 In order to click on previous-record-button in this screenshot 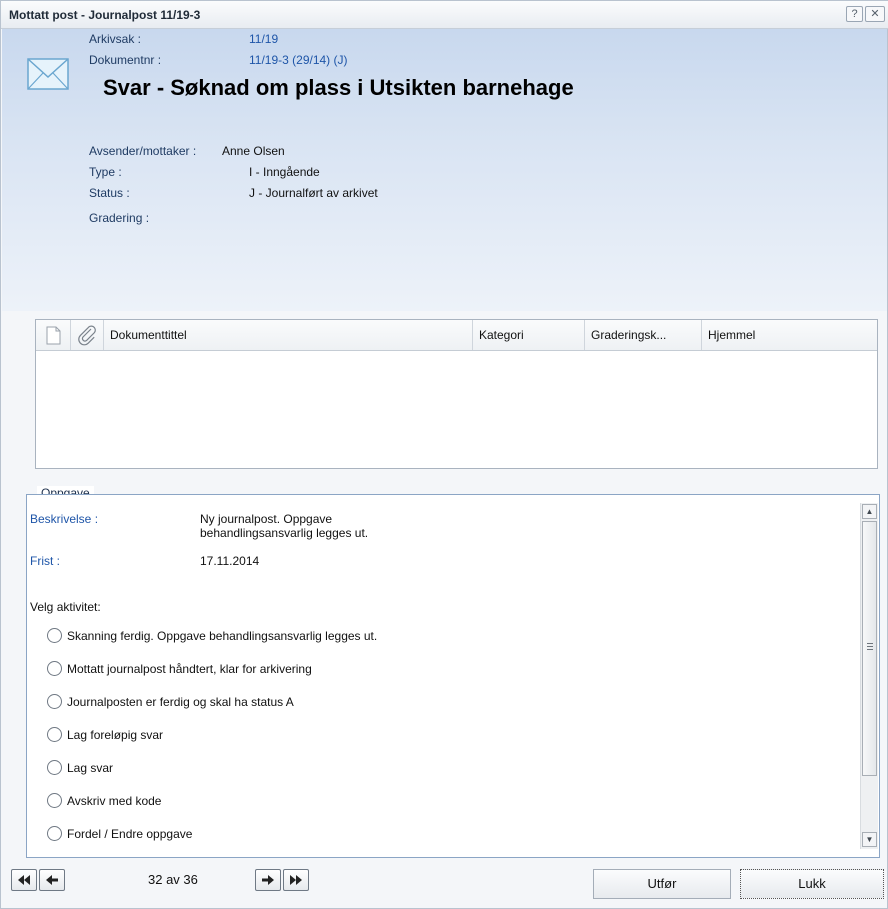, I will do `click(52, 880)`.